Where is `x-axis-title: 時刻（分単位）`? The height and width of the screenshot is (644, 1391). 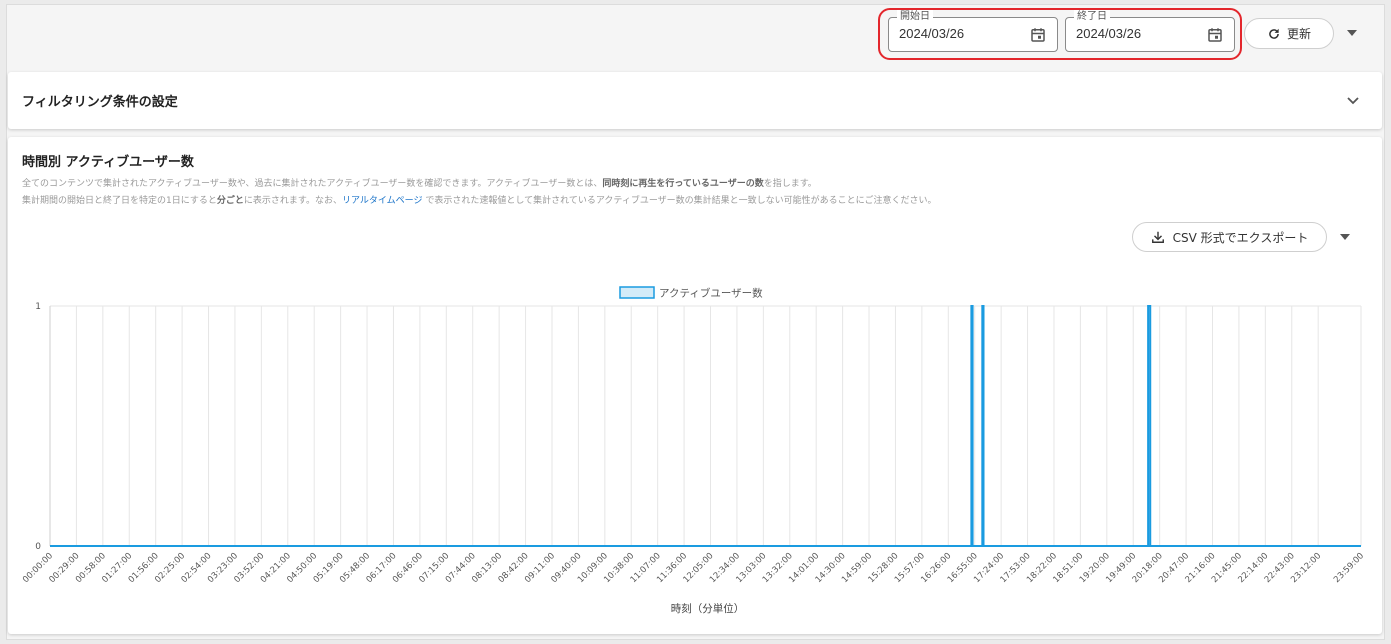 x-axis-title: 時刻（分単位） is located at coordinates (708, 608).